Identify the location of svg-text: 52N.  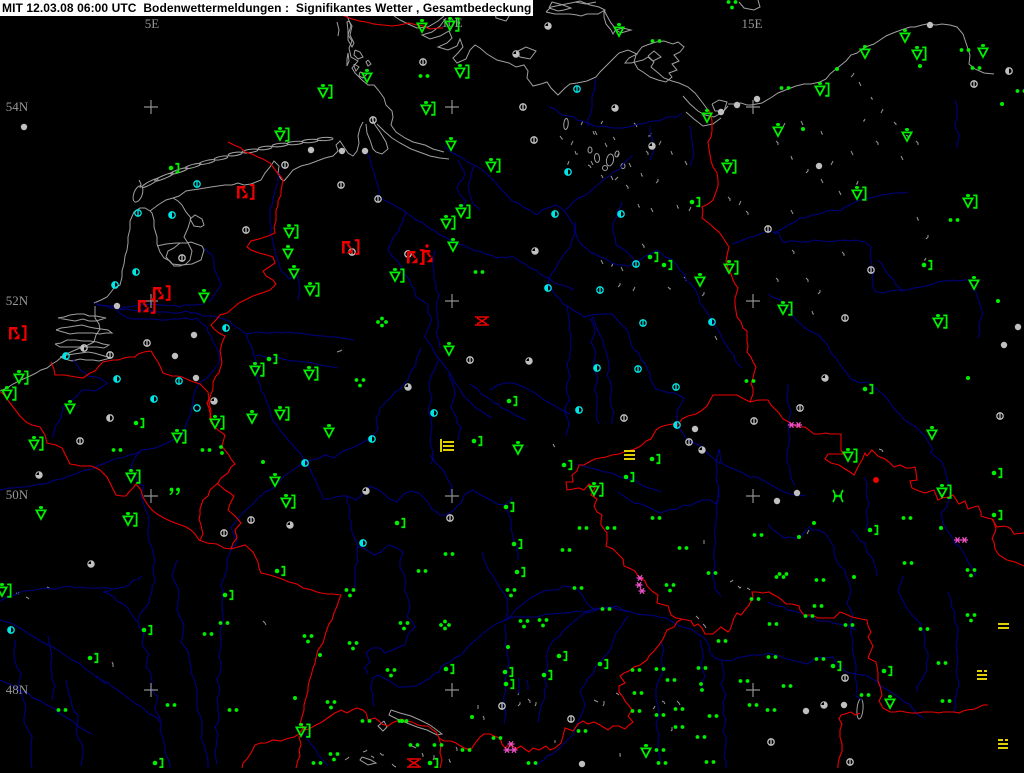
(17, 300).